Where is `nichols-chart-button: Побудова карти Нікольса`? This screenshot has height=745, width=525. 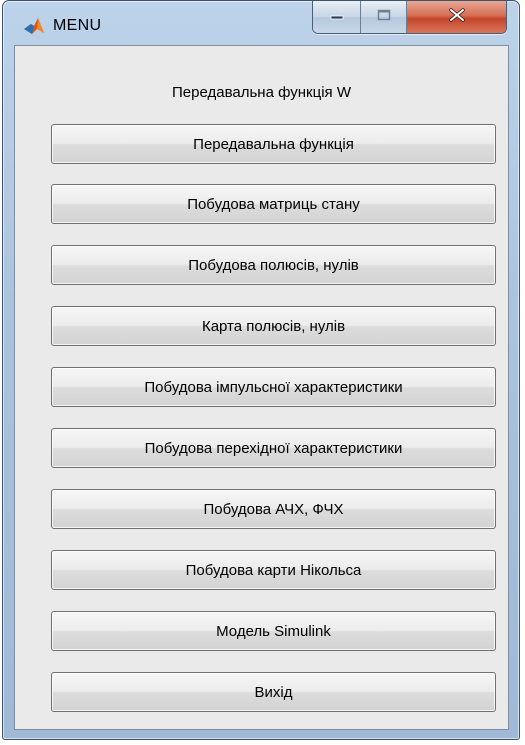
nichols-chart-button: Побудова карти Нікольса is located at coordinates (273, 570).